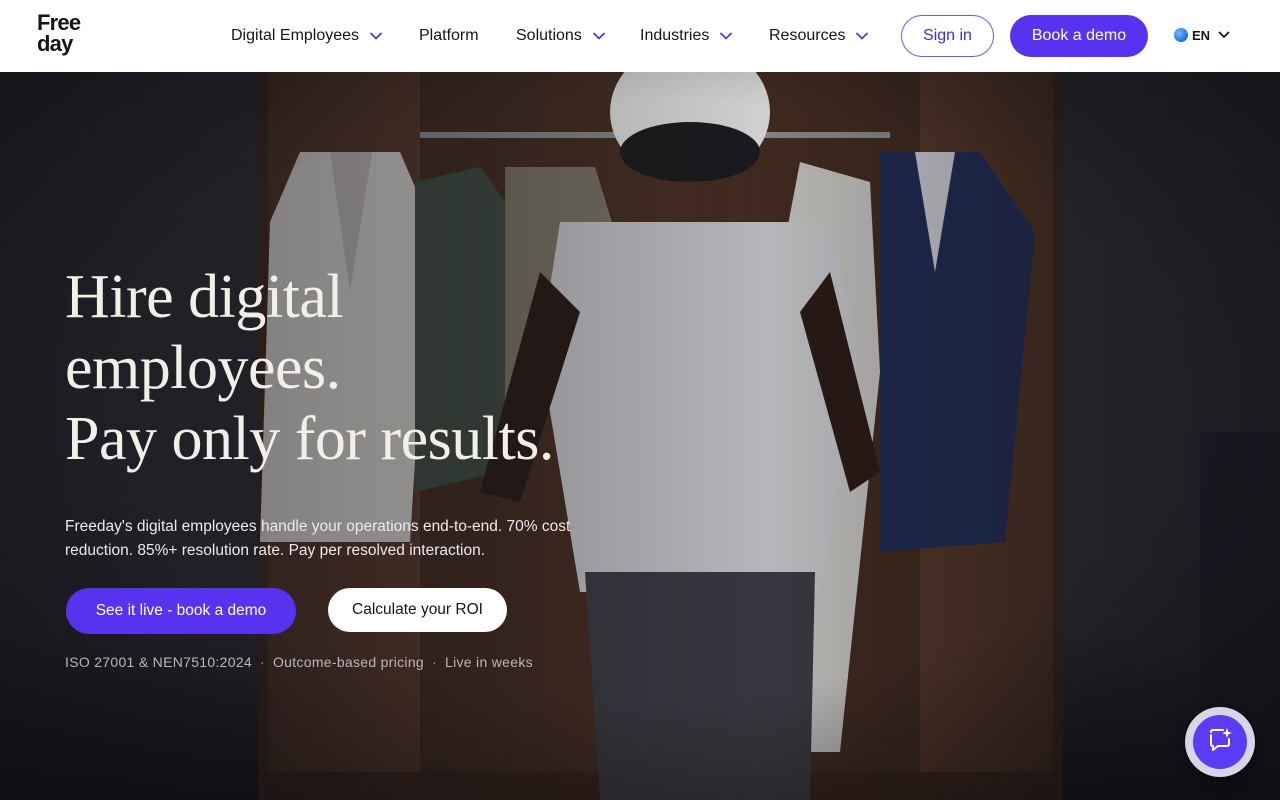 Image resolution: width=1280 pixels, height=800 pixels. I want to click on trust-item-pricing: Outcome-based pricing, so click(348, 662).